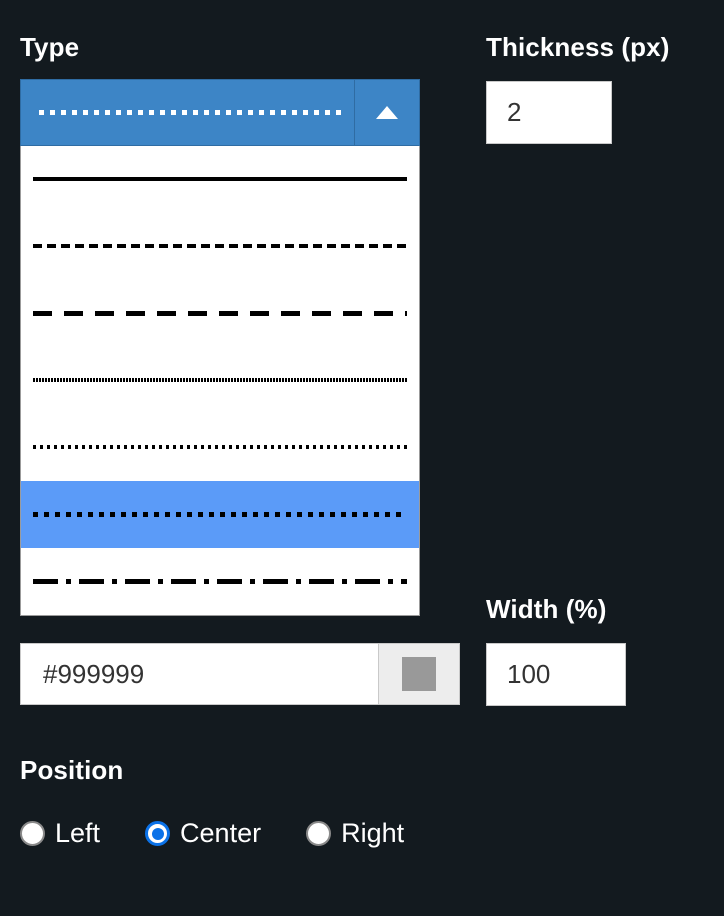 This screenshot has width=724, height=916. I want to click on line-preview-solid, so click(220, 179).